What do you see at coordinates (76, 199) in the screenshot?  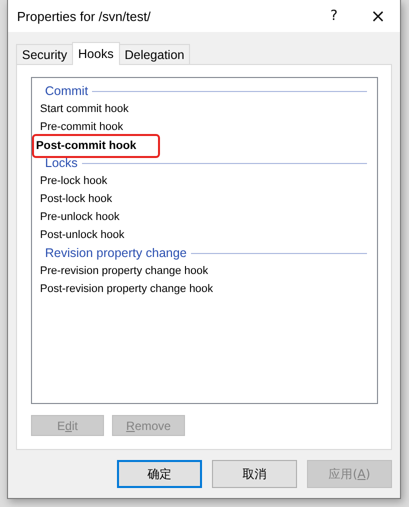 I see `hook-item: Post-lock hook` at bounding box center [76, 199].